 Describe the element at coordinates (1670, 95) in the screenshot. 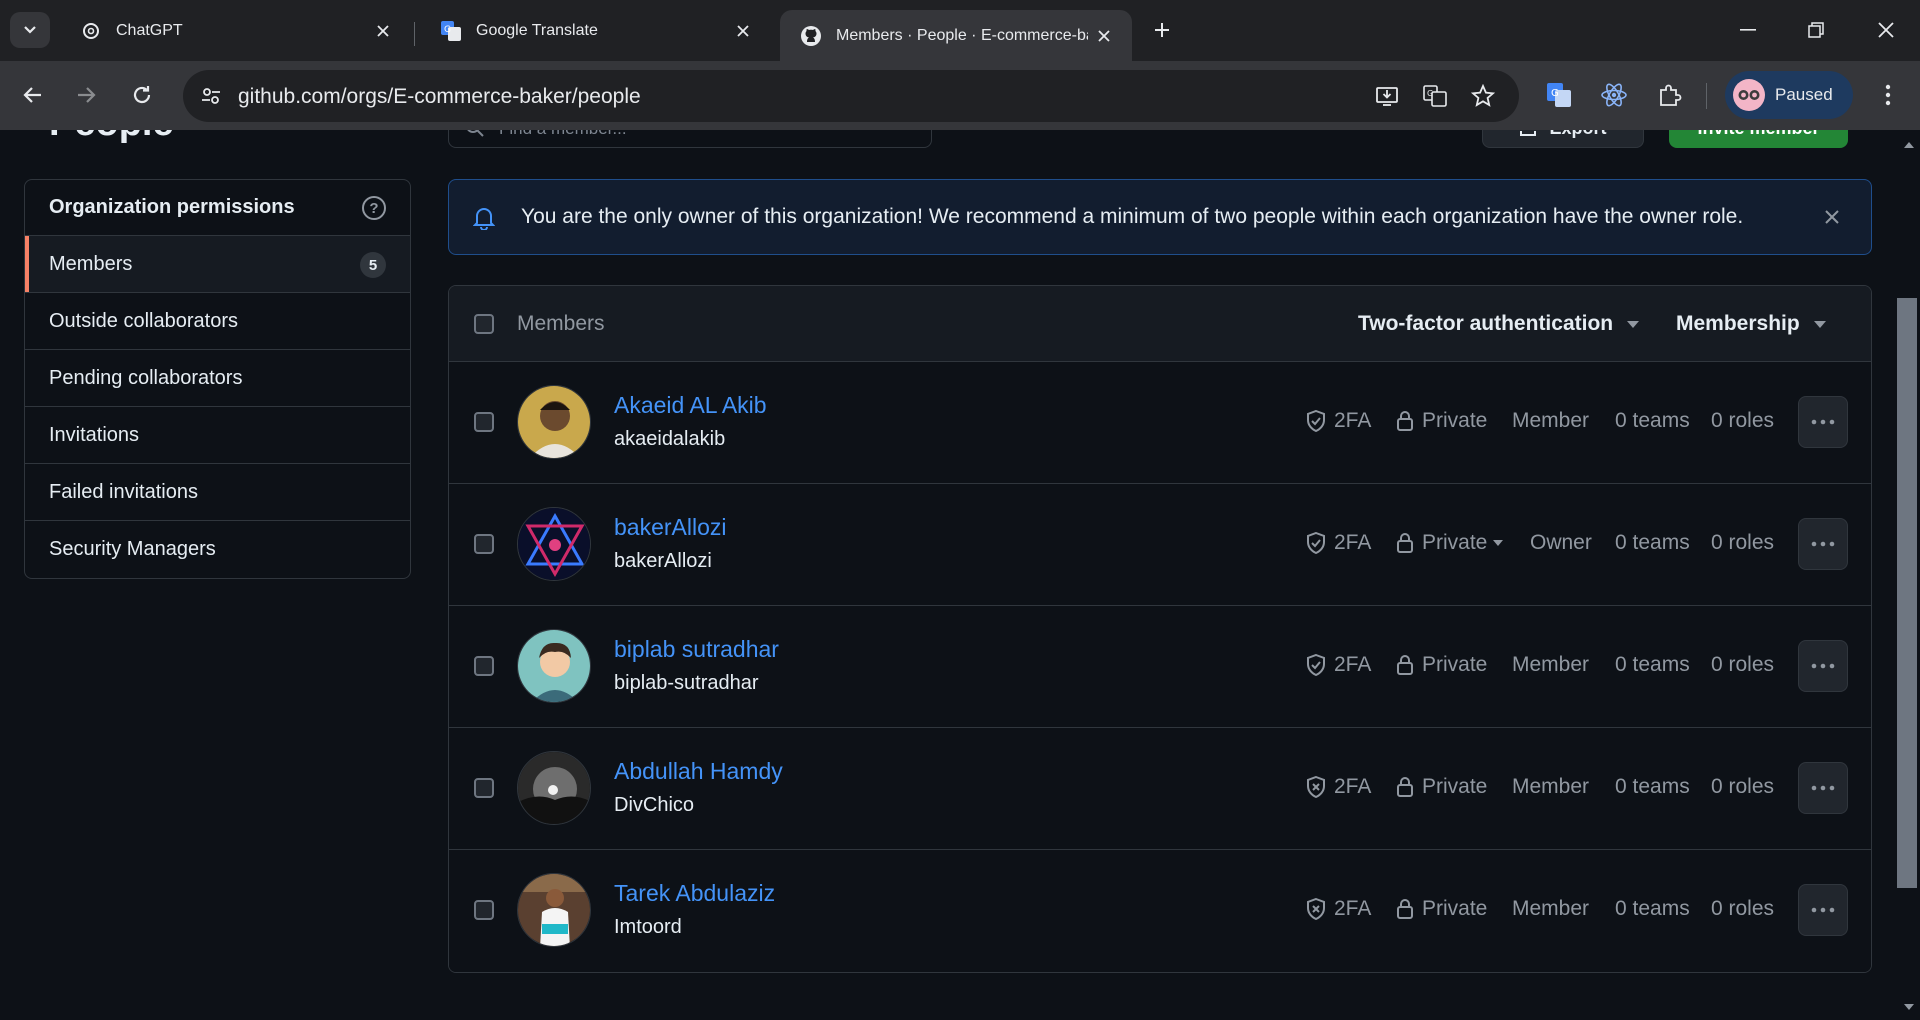

I see `extensions-puzzle-icon` at that location.